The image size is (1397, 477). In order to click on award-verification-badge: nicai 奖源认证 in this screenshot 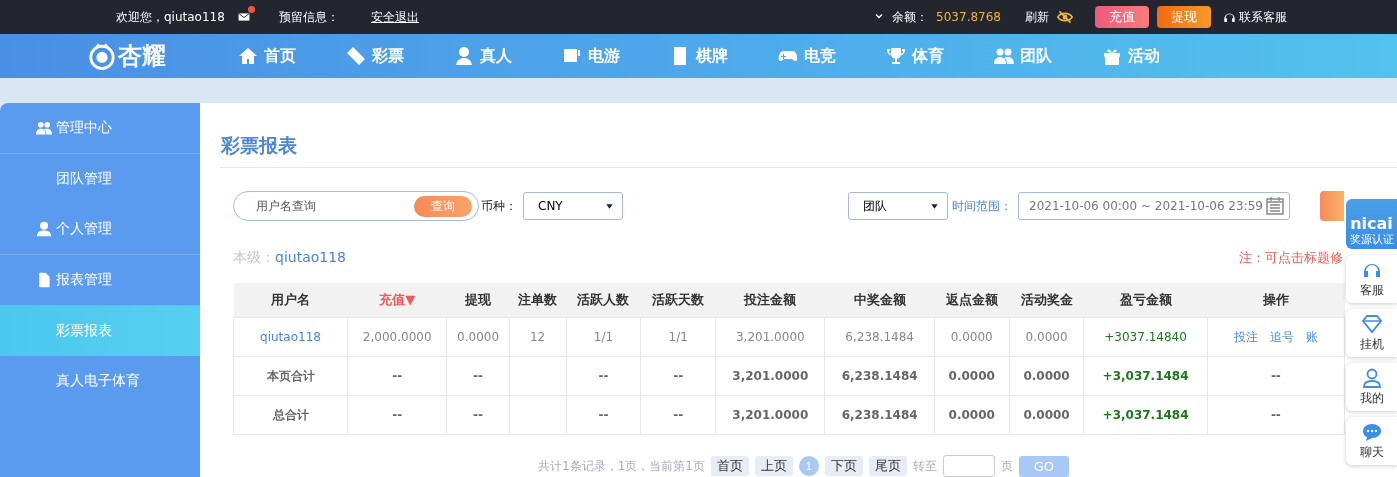, I will do `click(1371, 224)`.